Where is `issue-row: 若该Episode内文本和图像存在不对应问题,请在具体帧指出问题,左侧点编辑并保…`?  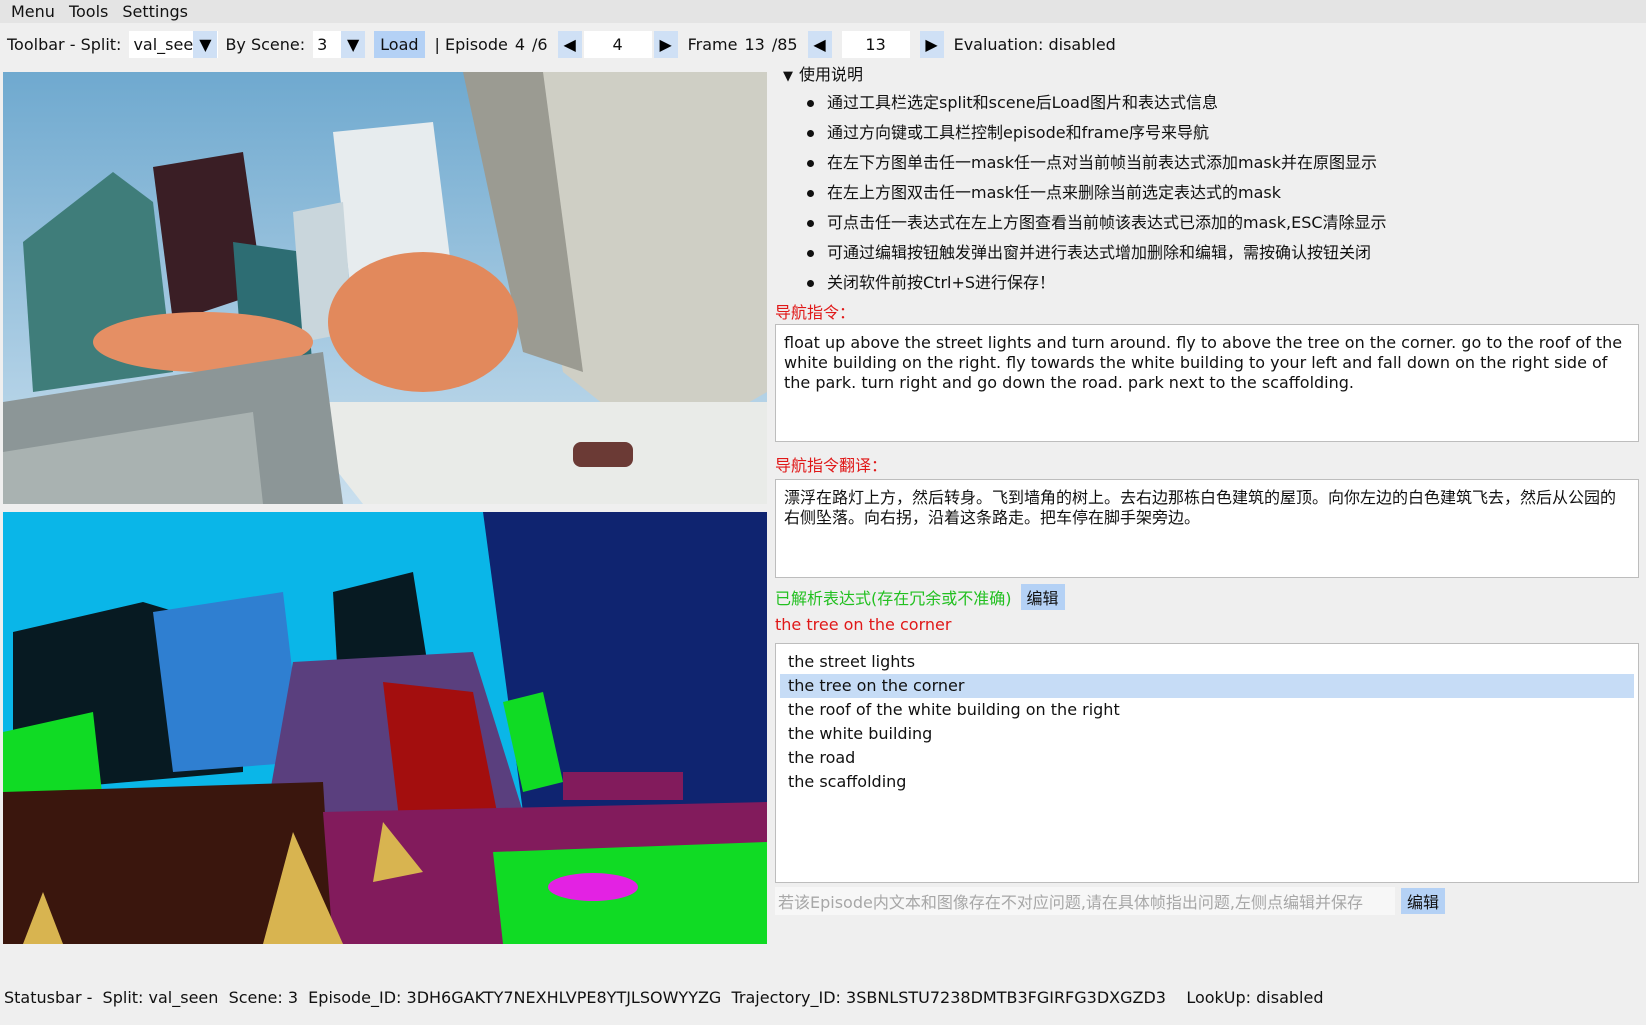
issue-row: 若该Episode内文本和图像存在不对应问题,请在具体帧指出问题,左侧点编辑并保… is located at coordinates (1110, 901).